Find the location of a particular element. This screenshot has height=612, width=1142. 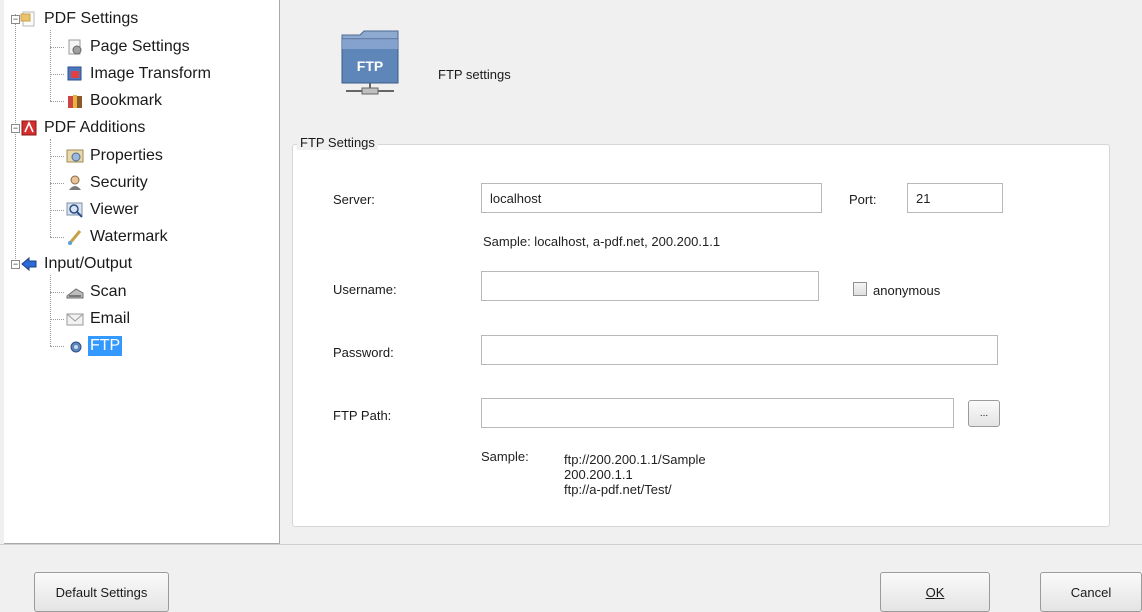

ok-label: OK is located at coordinates (935, 592).